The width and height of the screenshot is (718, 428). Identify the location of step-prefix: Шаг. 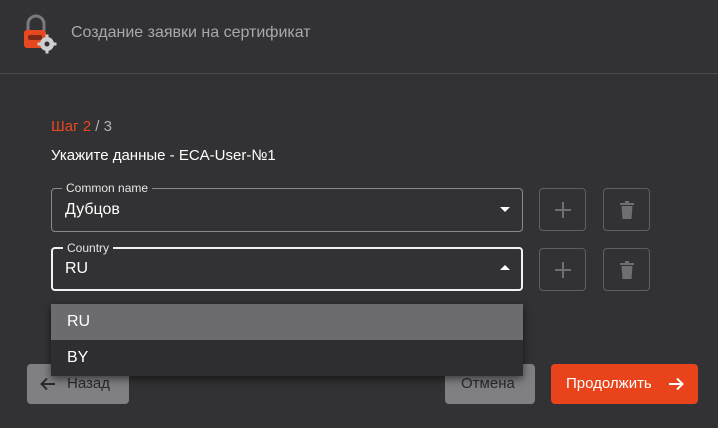
(65, 126).